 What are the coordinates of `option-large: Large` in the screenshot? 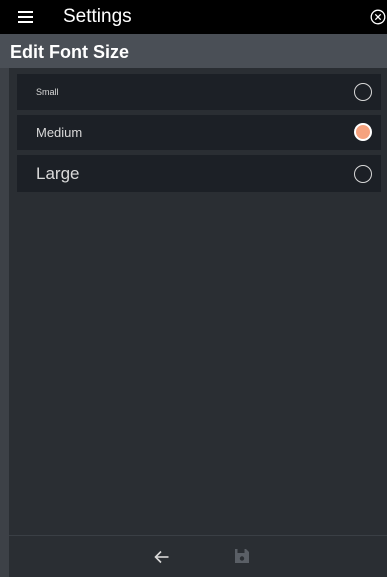 It's located at (199, 173).